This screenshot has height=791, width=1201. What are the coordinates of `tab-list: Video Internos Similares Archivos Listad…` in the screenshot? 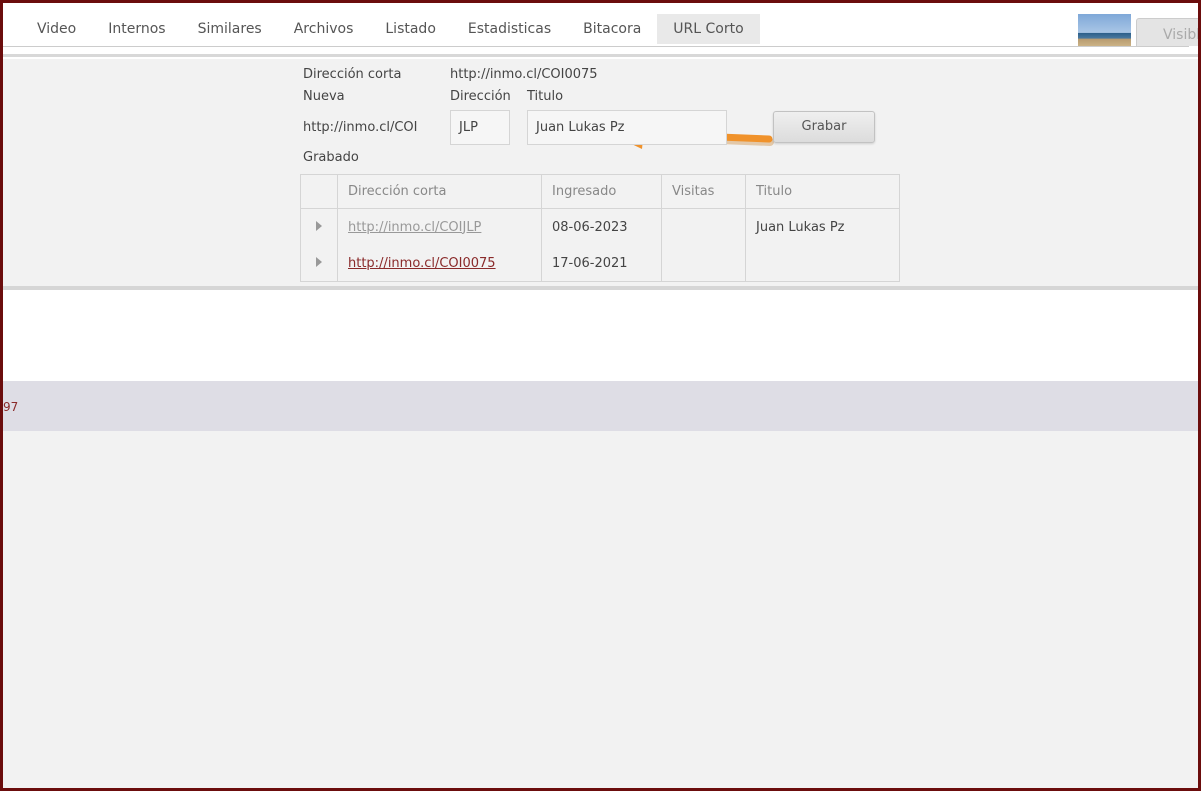 It's located at (390, 29).